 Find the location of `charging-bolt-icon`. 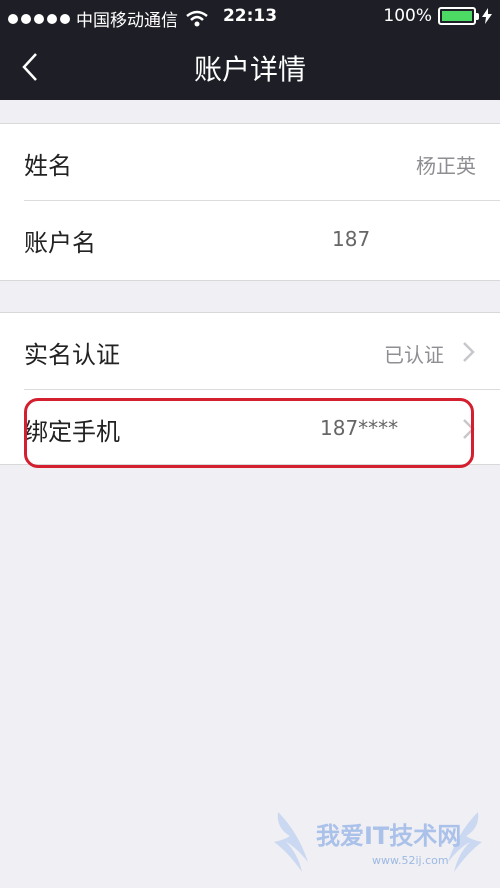

charging-bolt-icon is located at coordinates (487, 16).